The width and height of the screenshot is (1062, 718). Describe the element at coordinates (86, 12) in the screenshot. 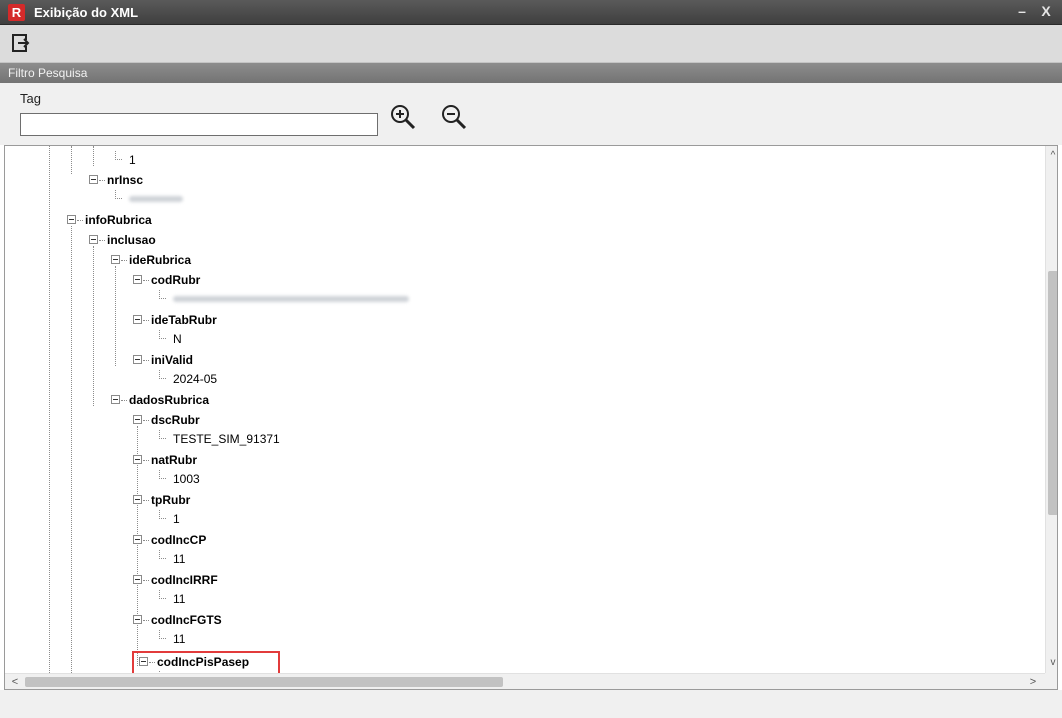

I see `window-title: Exibição do XML` at that location.